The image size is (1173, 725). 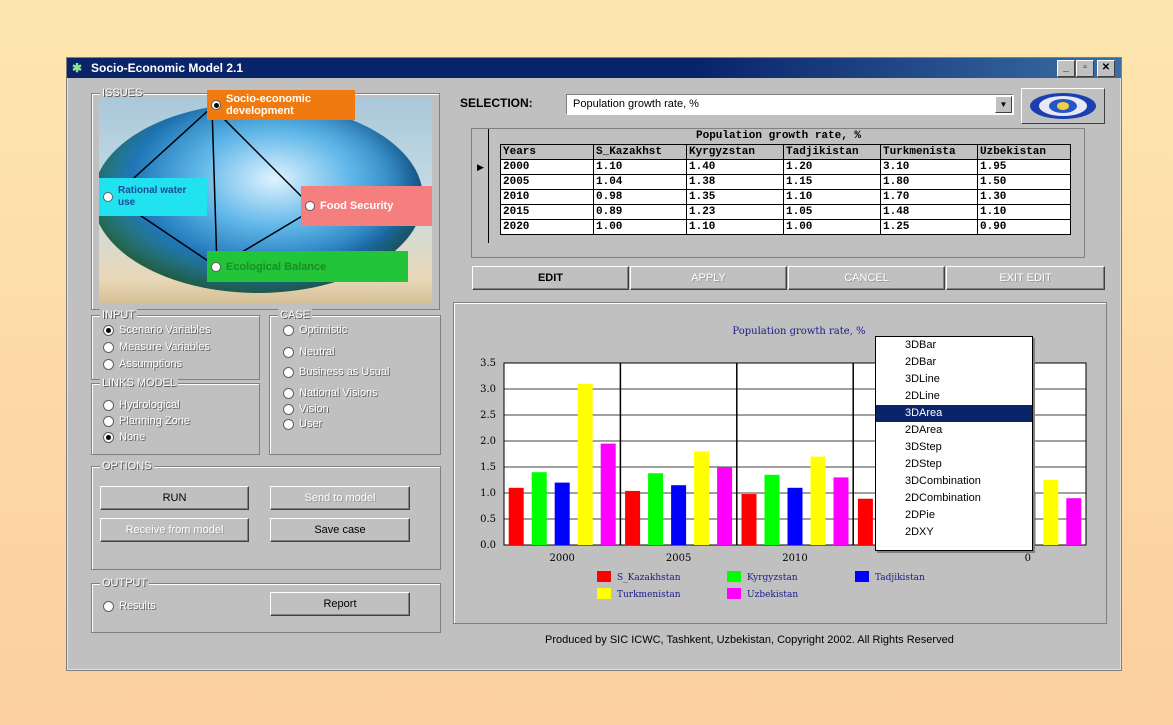 I want to click on table-cell: 1.40, so click(x=735, y=167).